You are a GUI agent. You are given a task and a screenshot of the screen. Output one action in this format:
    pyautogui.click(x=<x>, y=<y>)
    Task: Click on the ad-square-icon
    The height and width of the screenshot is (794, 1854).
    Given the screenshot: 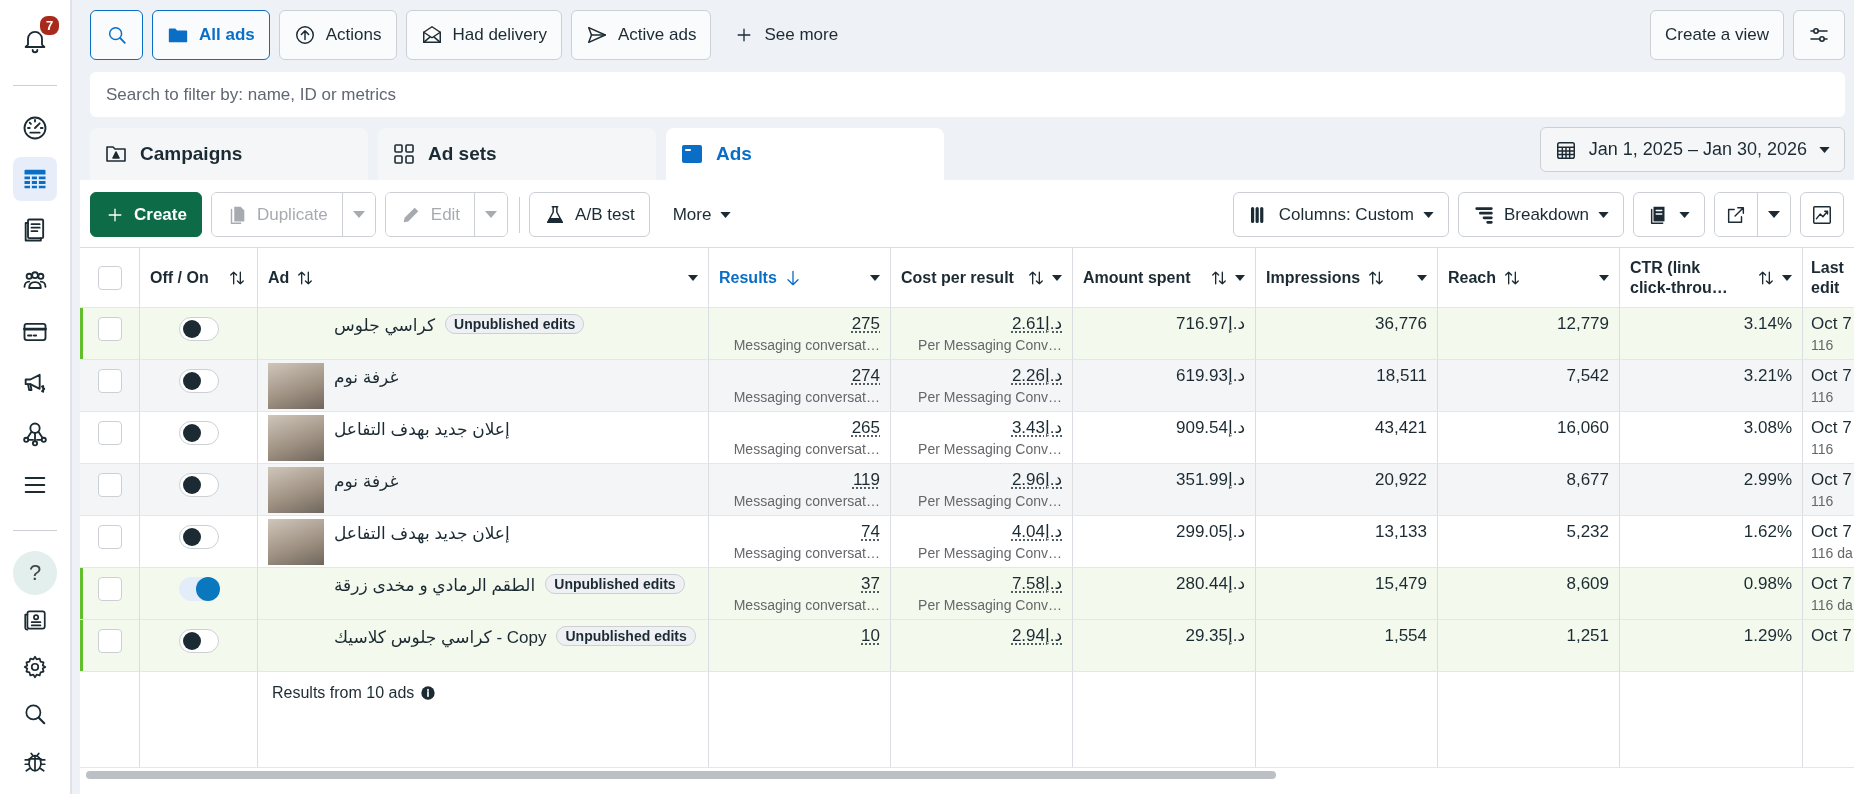 What is the action you would take?
    pyautogui.click(x=692, y=154)
    